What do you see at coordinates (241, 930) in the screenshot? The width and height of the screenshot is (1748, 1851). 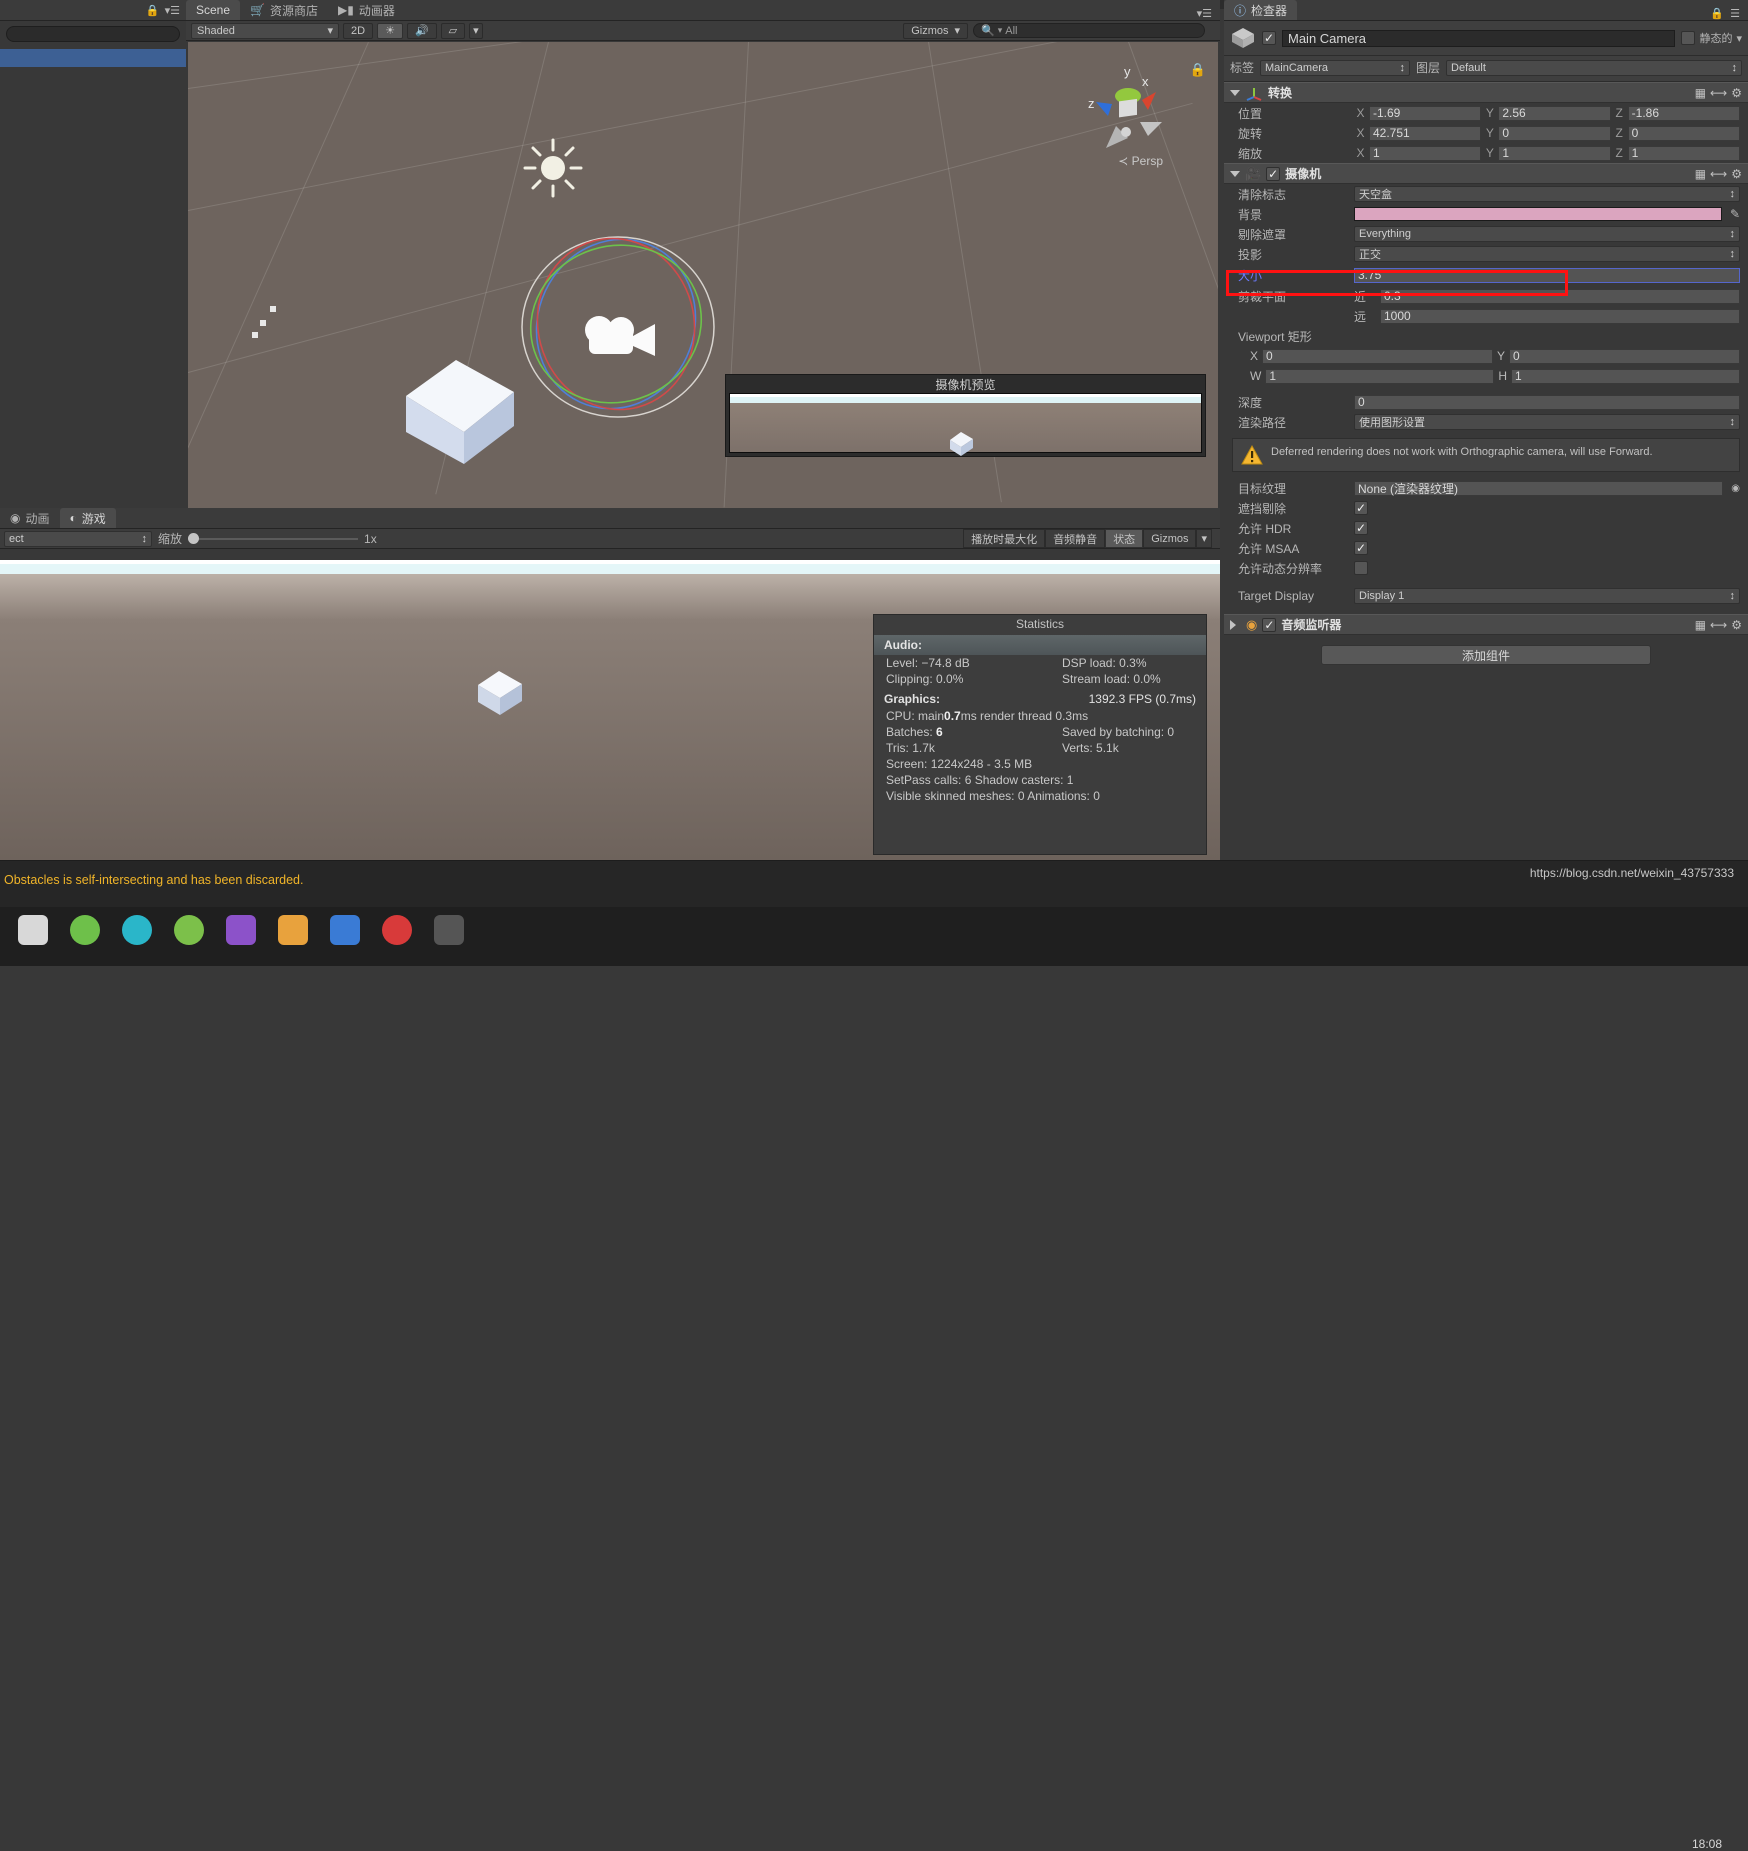 I see `taskbar-app4-icon` at bounding box center [241, 930].